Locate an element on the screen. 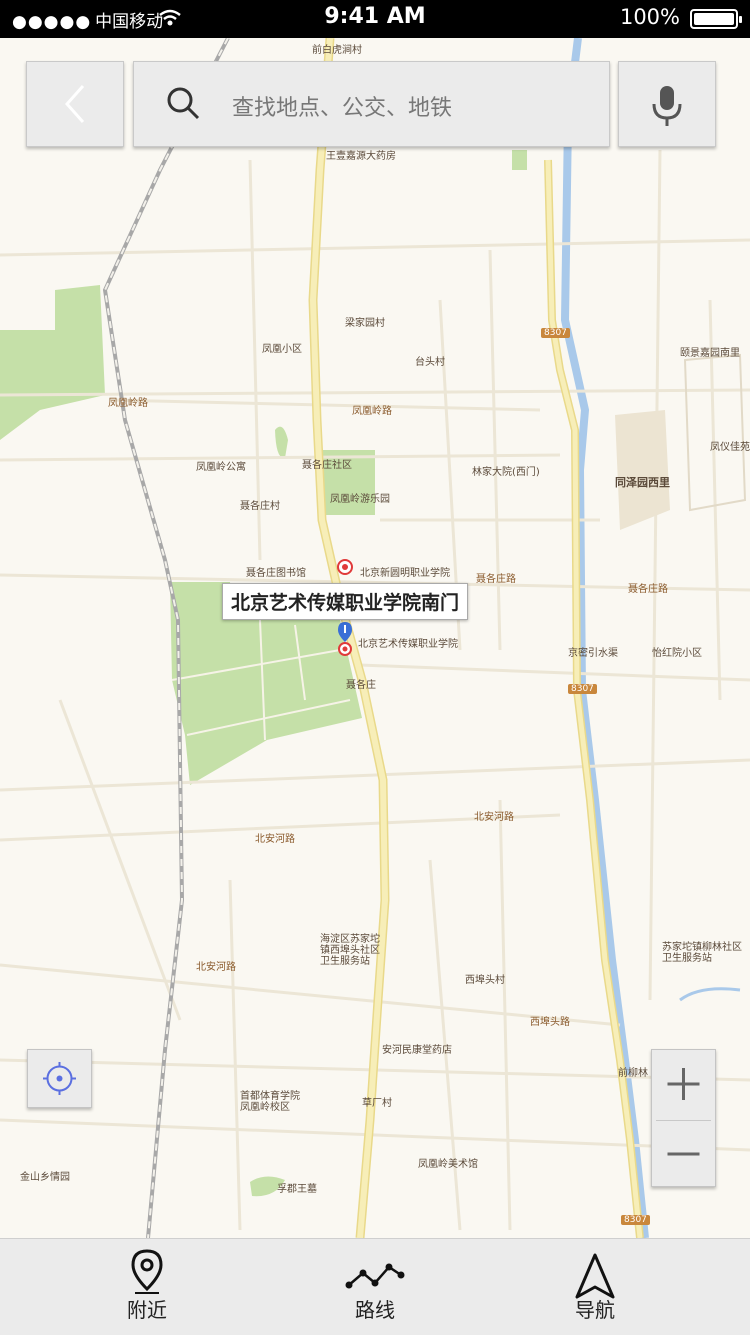 Image resolution: width=750 pixels, height=1335 pixels. voice-search-button is located at coordinates (667, 104).